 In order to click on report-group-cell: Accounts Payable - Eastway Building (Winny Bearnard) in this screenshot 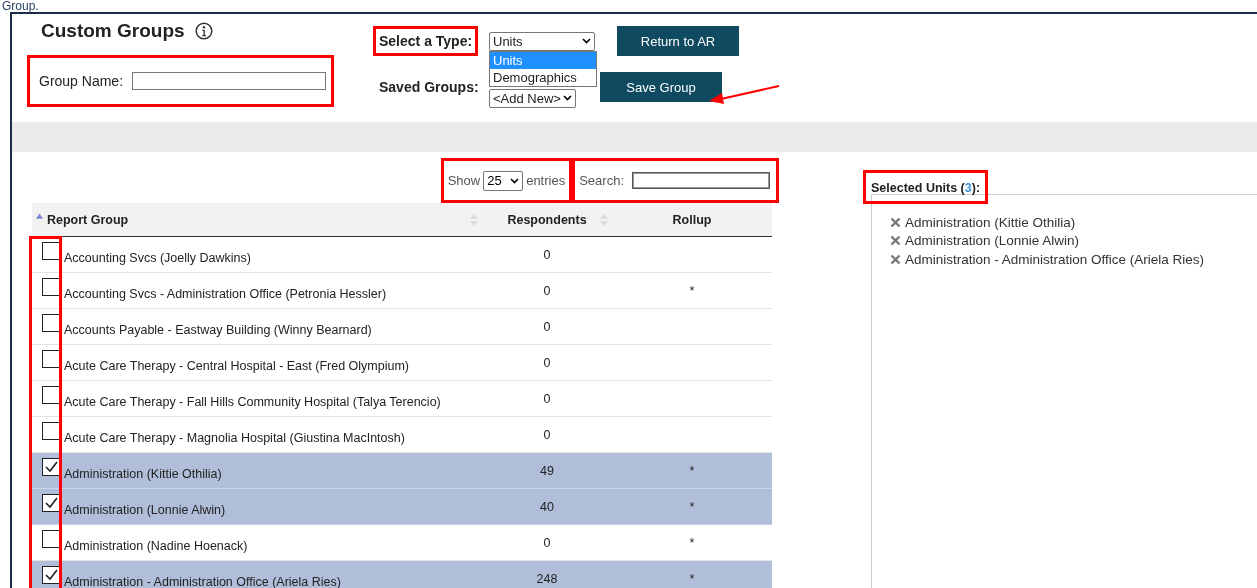, I will do `click(218, 329)`.